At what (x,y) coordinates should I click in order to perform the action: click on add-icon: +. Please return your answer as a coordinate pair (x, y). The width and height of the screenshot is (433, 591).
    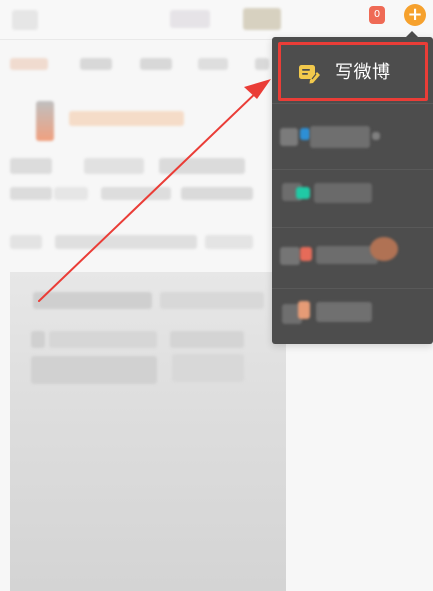
    Looking at the image, I should click on (415, 14).